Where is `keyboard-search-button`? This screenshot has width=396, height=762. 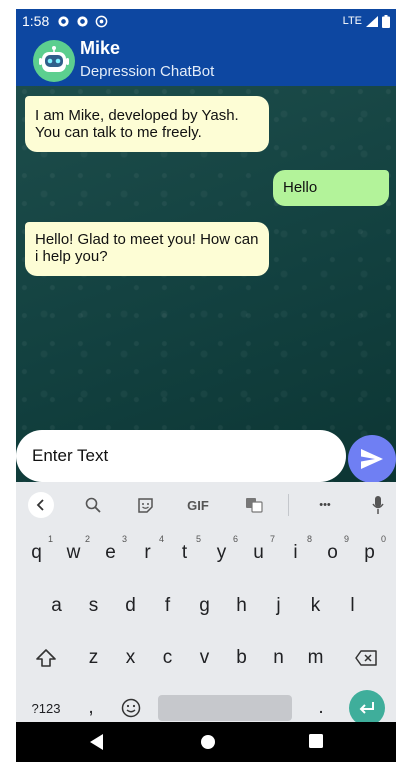
keyboard-search-button is located at coordinates (93, 505).